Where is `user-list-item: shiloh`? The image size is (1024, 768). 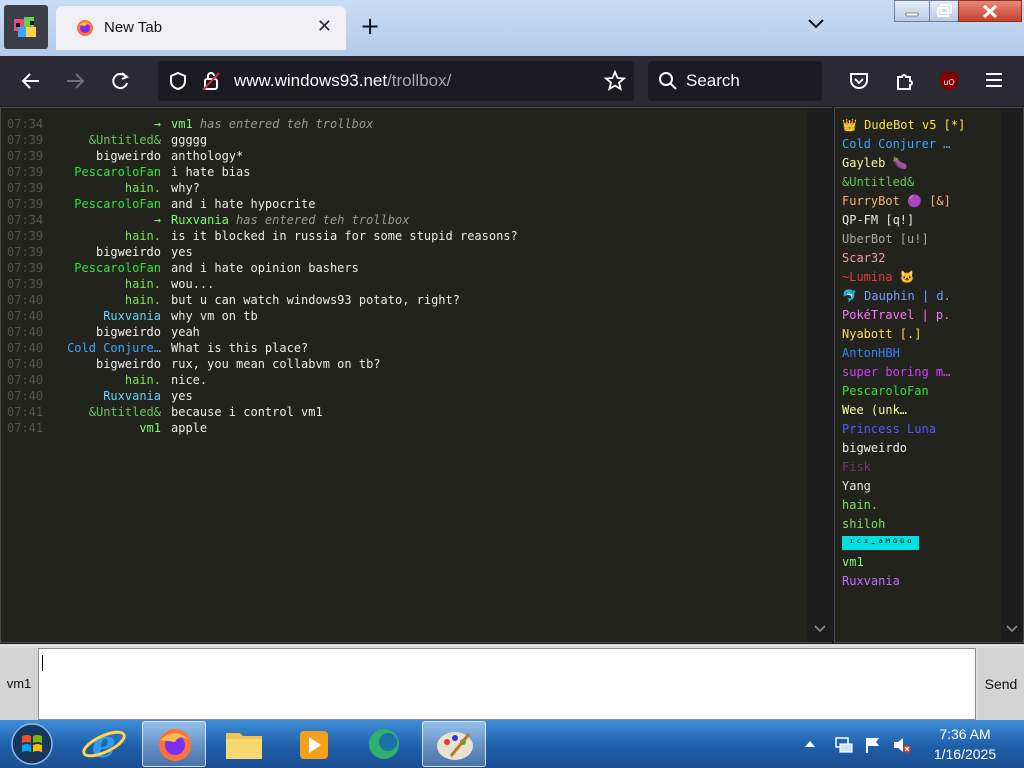 user-list-item: shiloh is located at coordinates (922, 524).